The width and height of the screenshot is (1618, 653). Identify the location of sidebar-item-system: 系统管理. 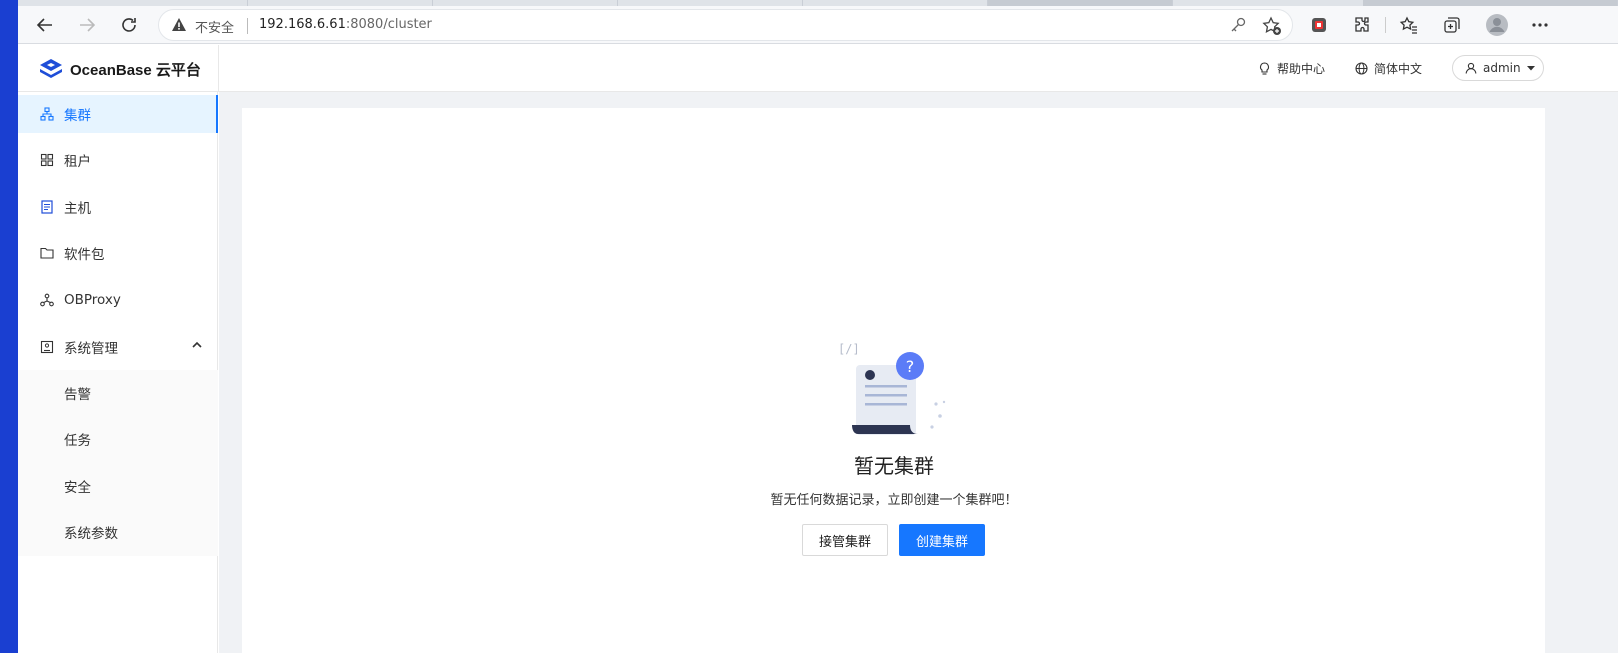
(118, 347).